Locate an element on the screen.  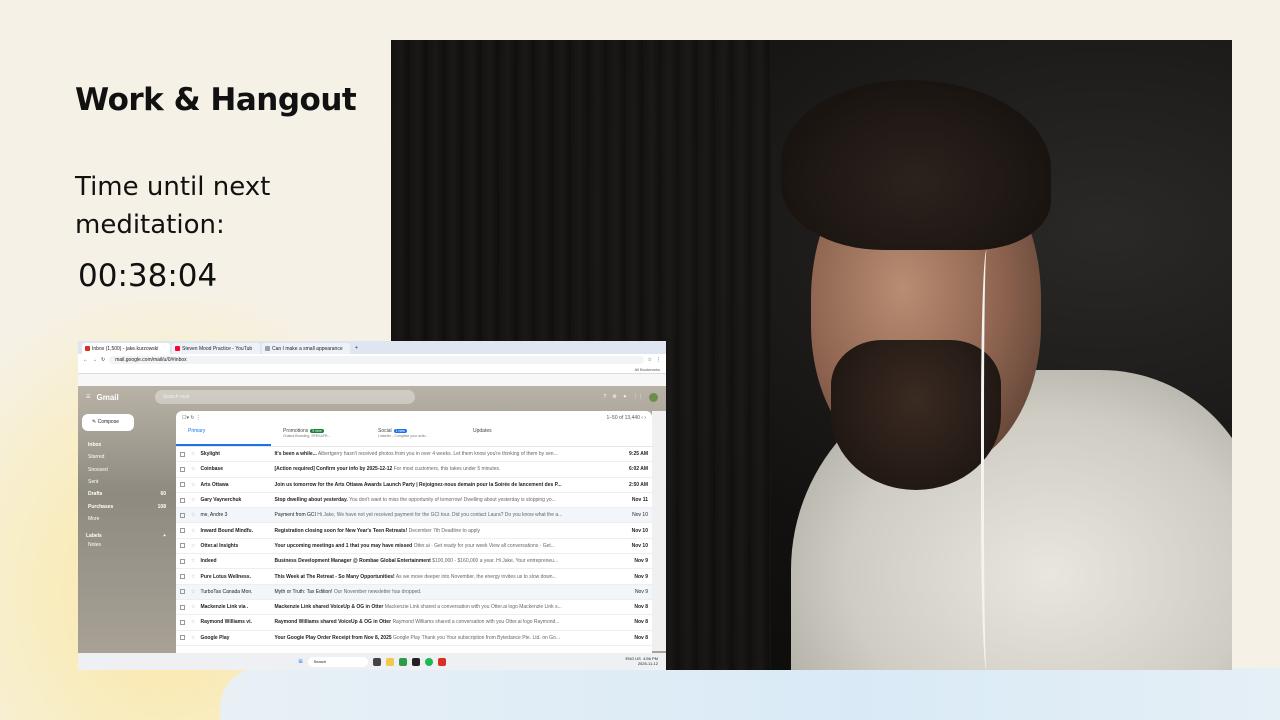
sidebar-item-drafts: Drafts 60 is located at coordinates (126, 494).